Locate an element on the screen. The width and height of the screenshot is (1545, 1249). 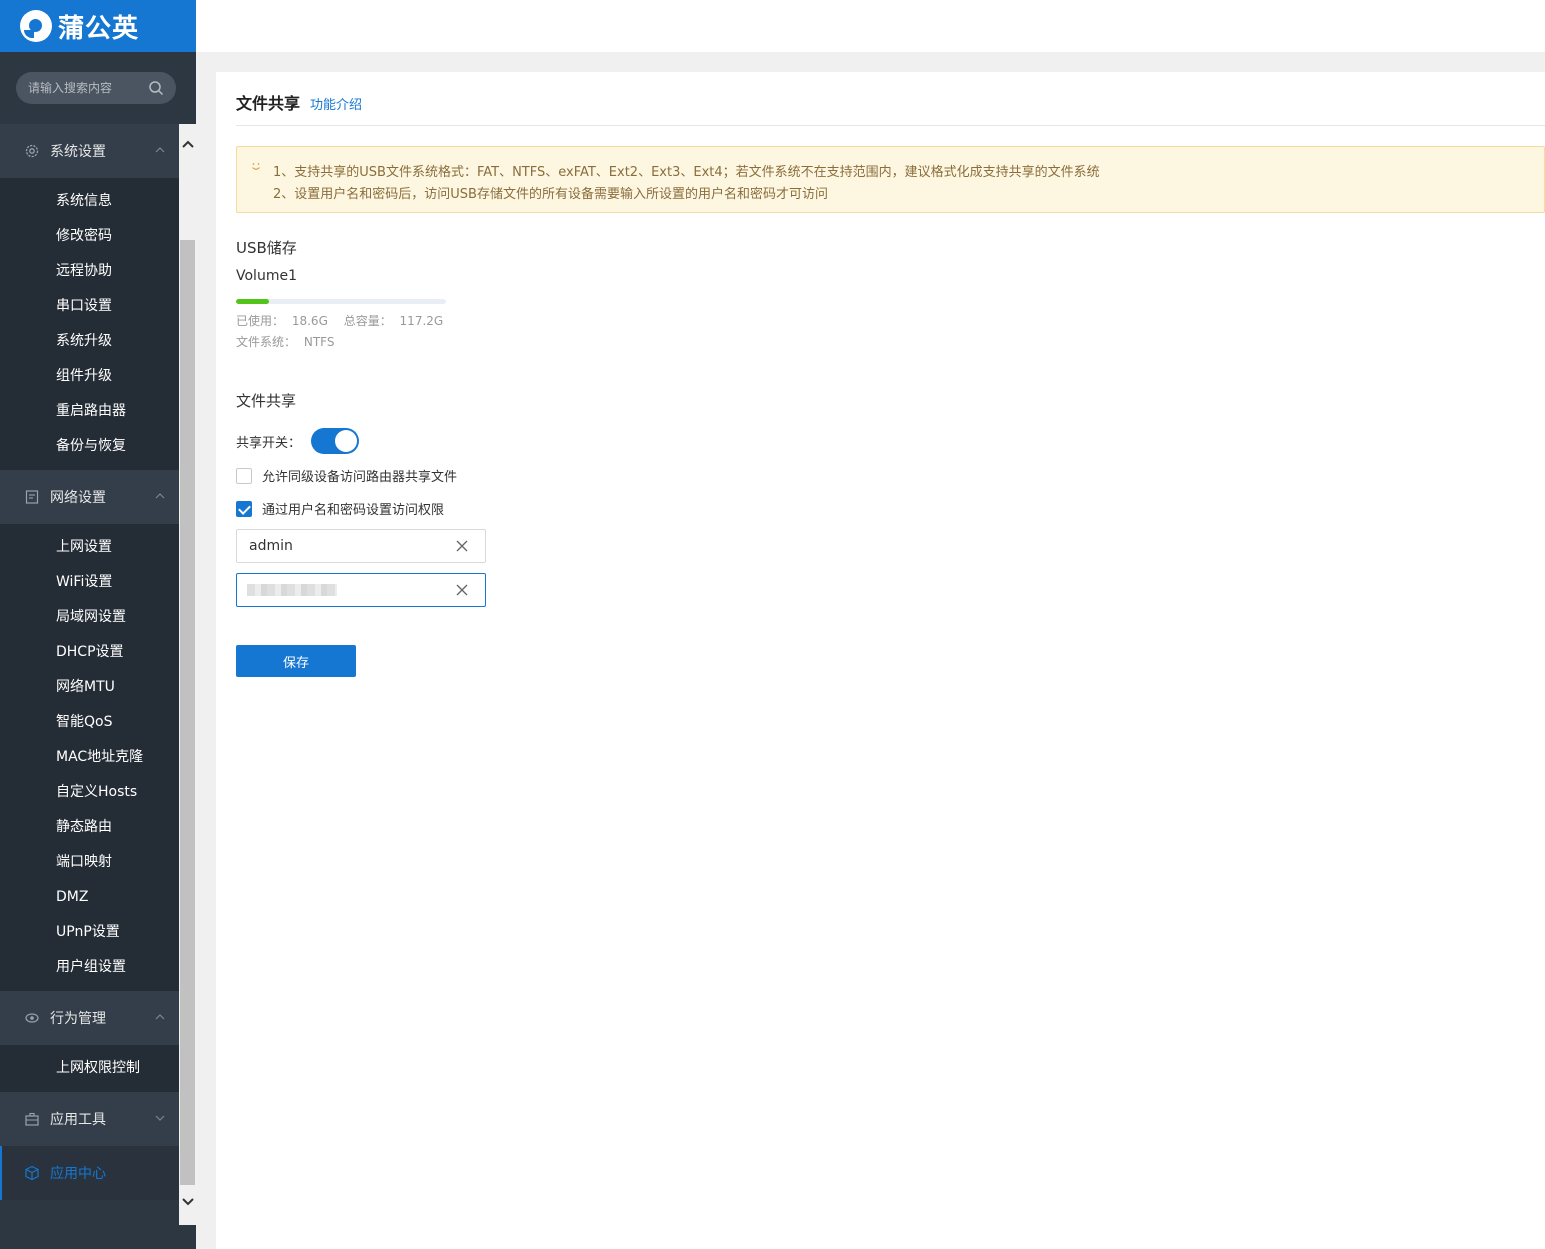
brand-name: 蒲公英 is located at coordinates (99, 28).